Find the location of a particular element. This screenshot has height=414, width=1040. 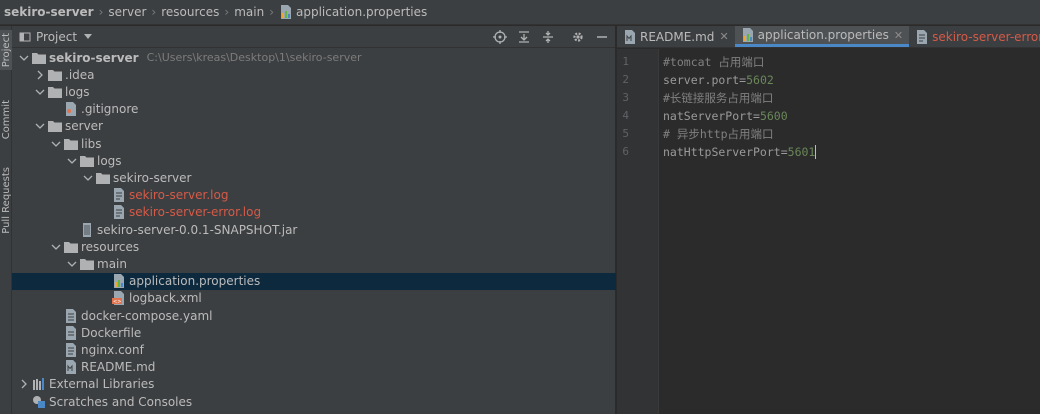

code-line: server.port = 5602 is located at coordinates (718, 80).